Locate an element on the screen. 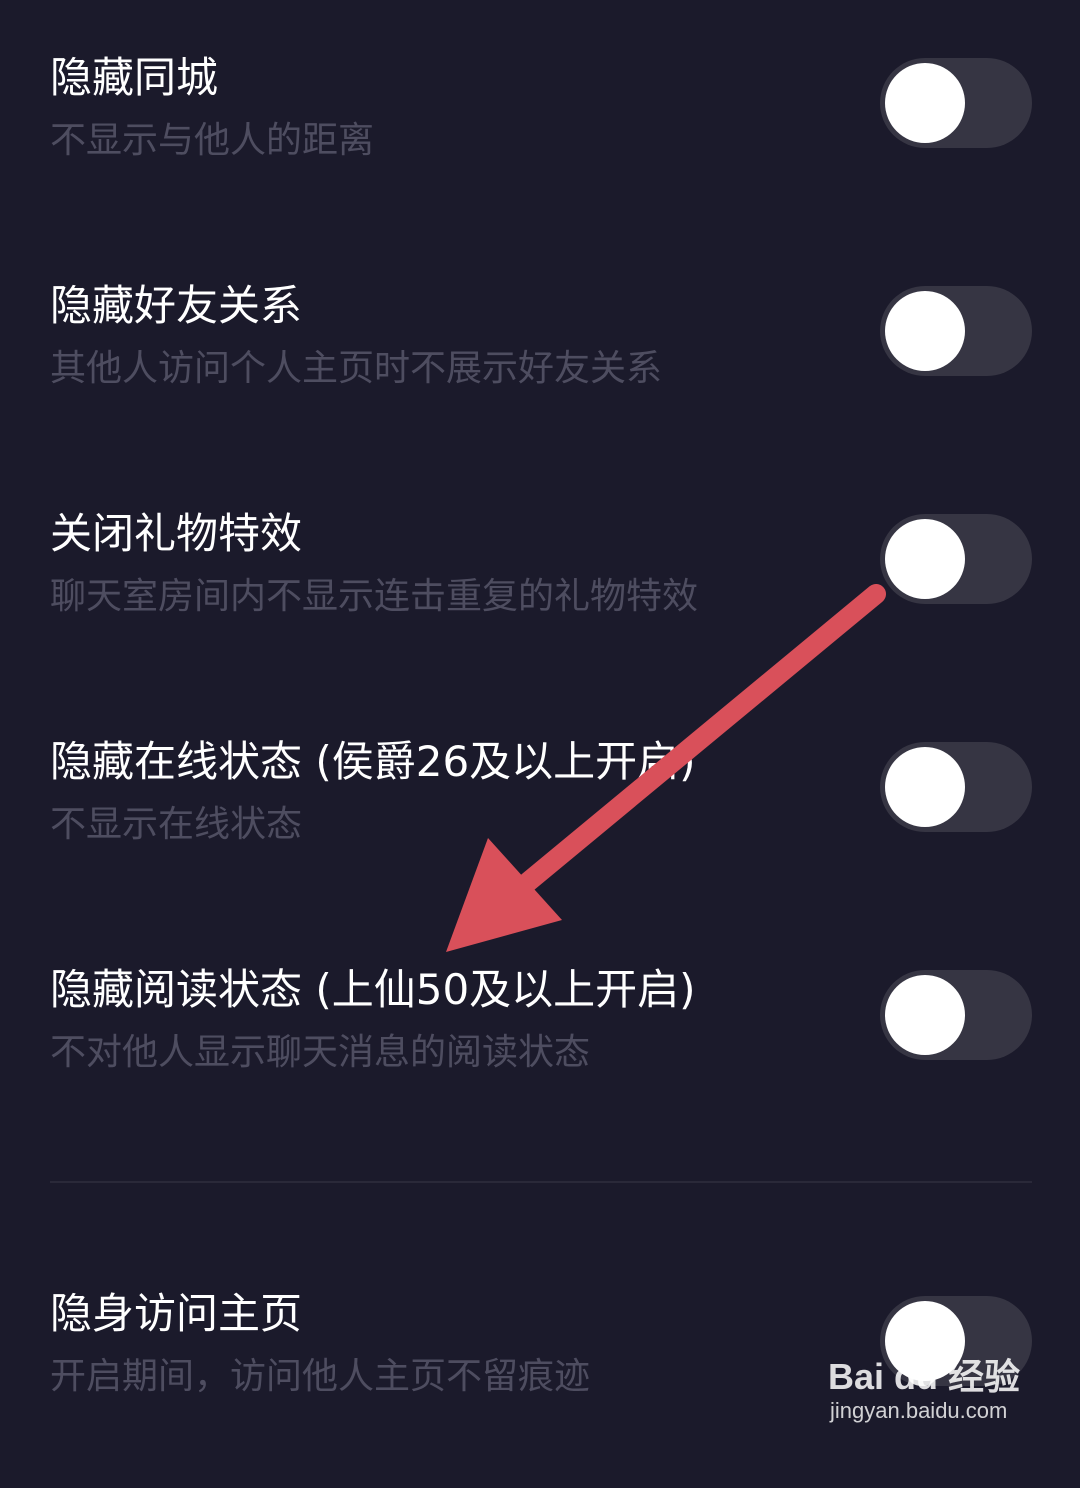 This screenshot has width=1080, height=1488. setting-row-read-status: 隐藏阅读状态 (上仙50及以上开启) 不对他人显示聊天消息的阅读状态 is located at coordinates (540, 1064).